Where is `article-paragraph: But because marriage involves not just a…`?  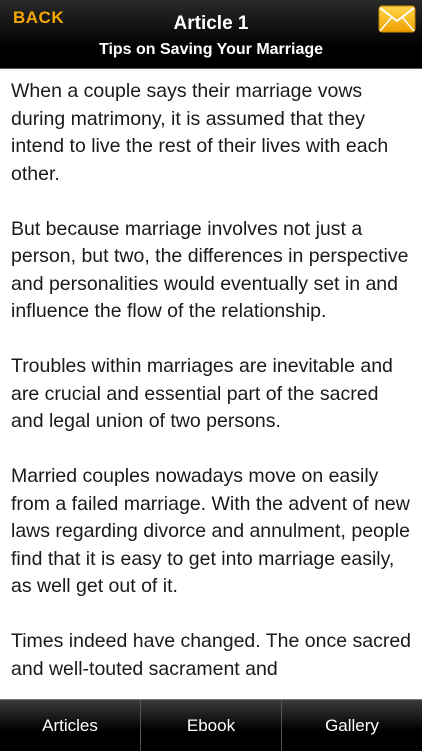 article-paragraph: But because marriage involves not just a… is located at coordinates (210, 270).